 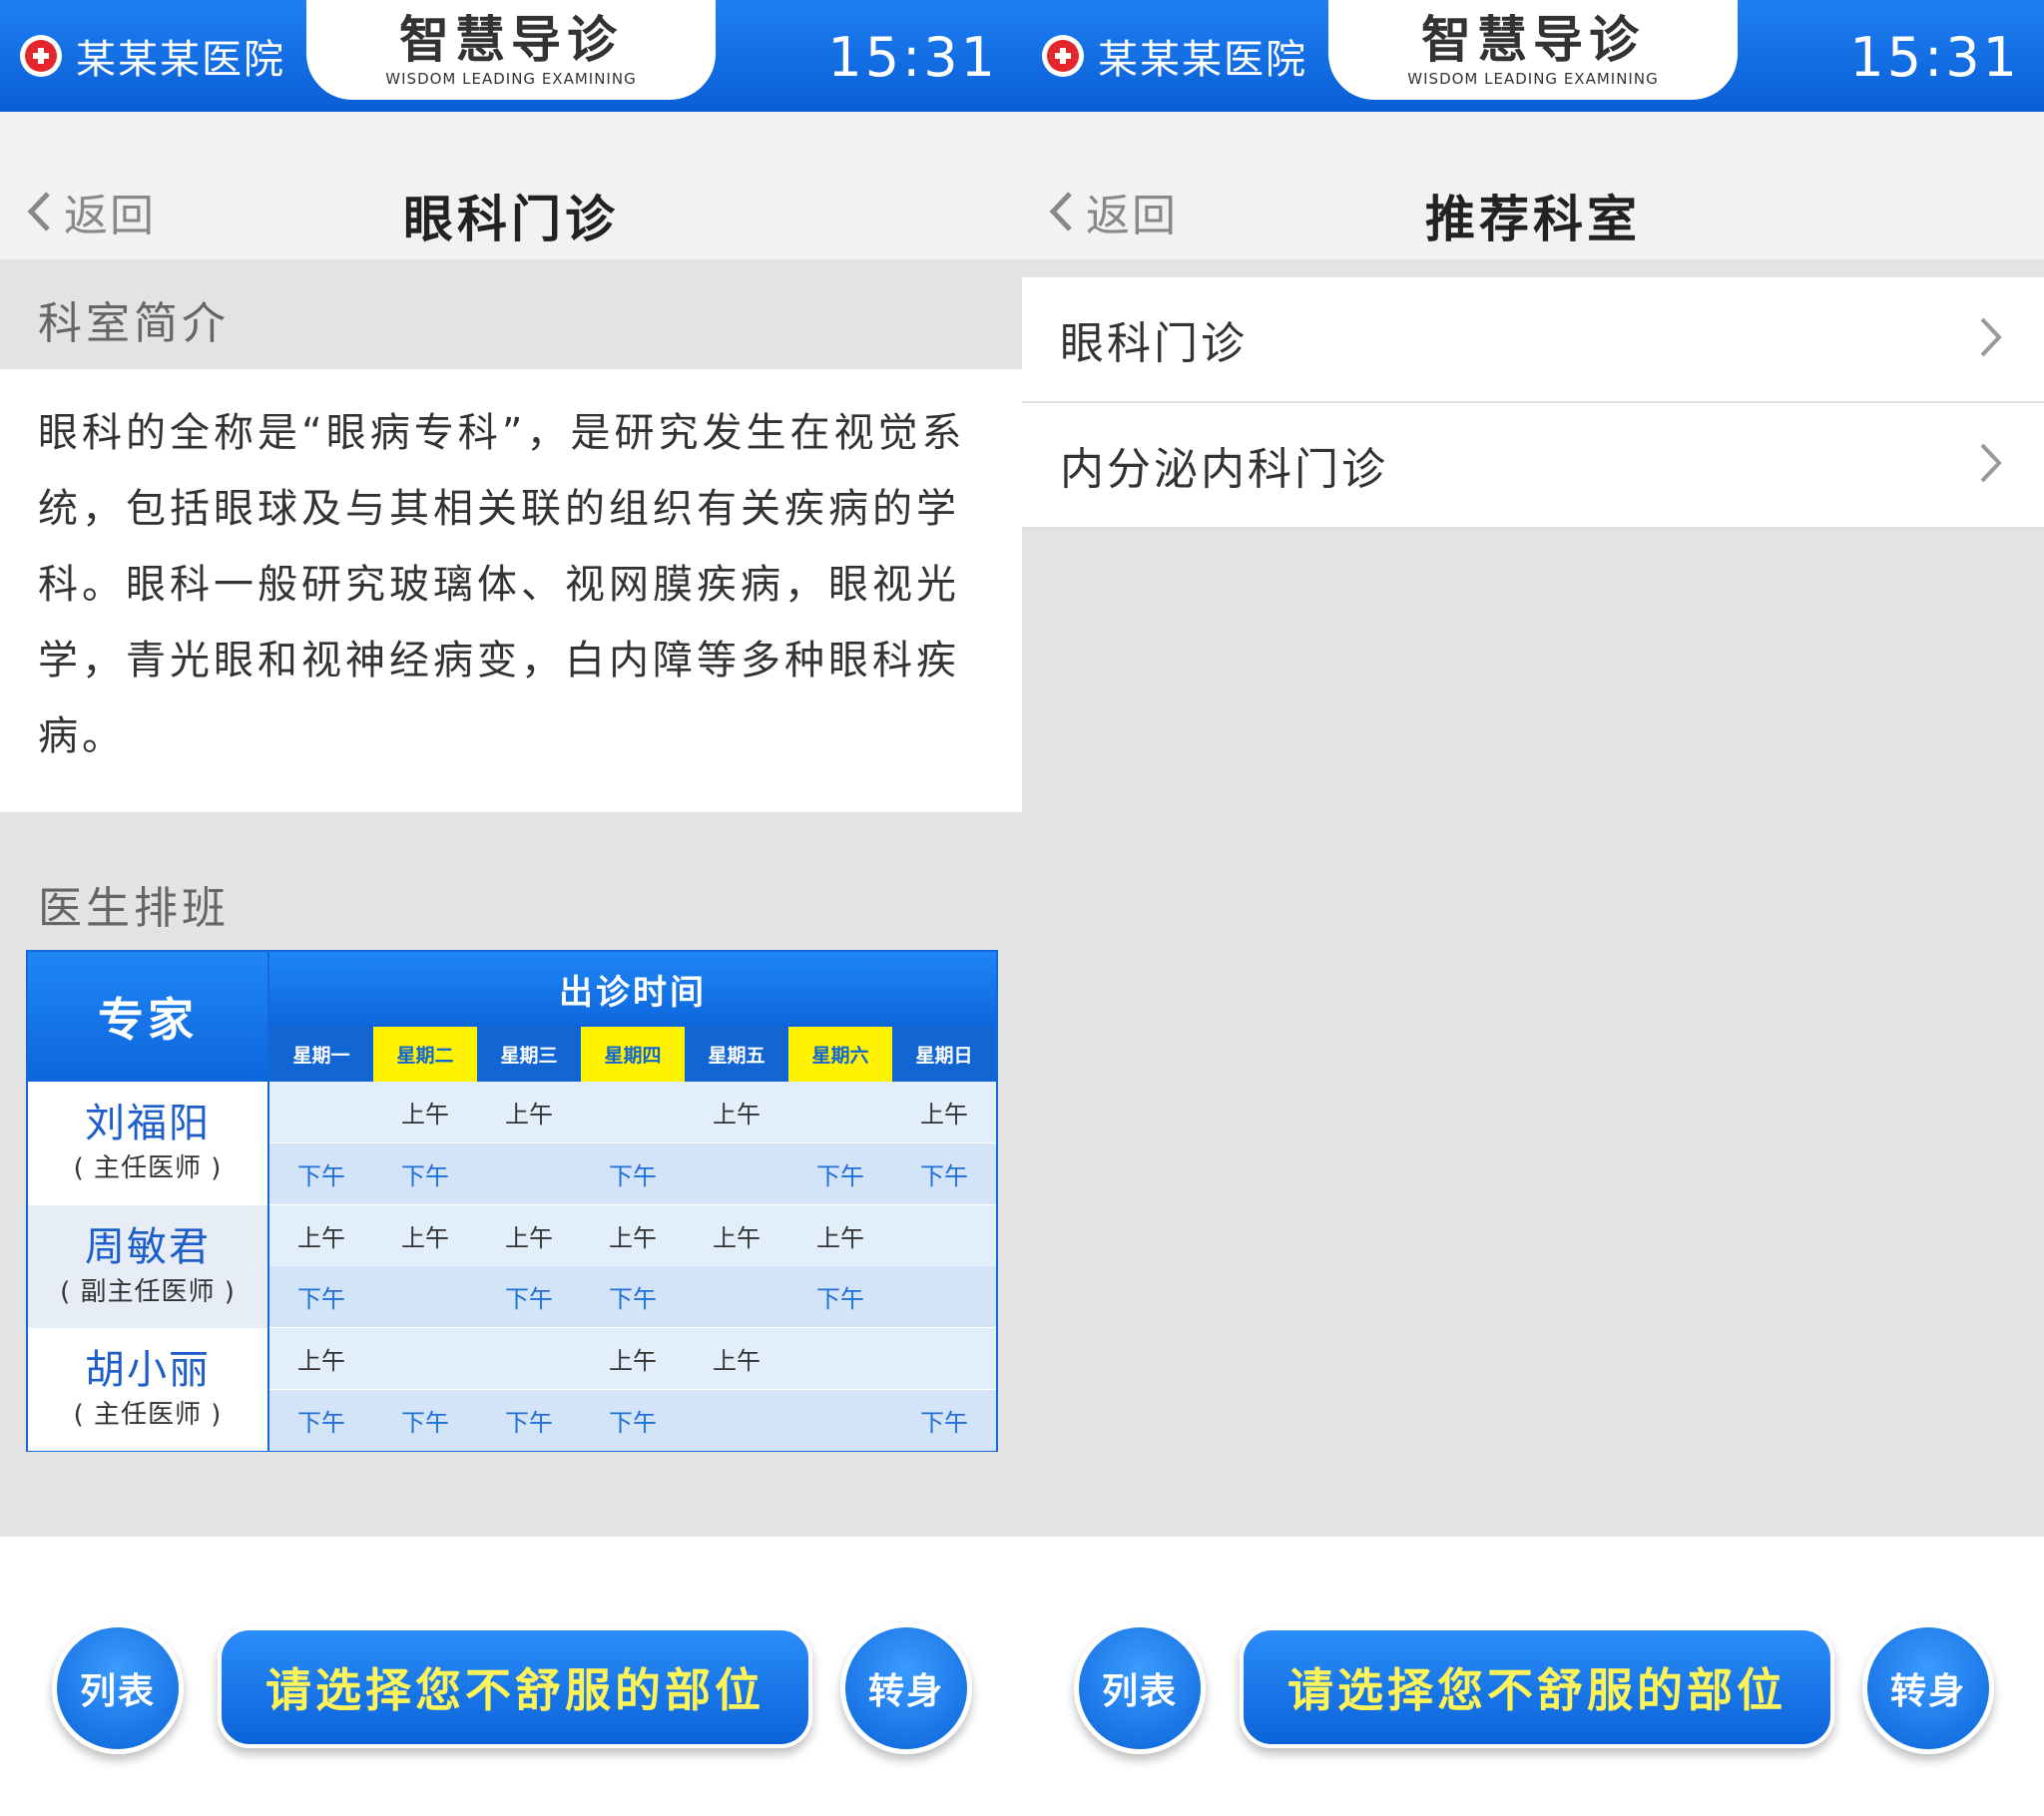 I want to click on schedule-row-am: 上午 上午 上午 上午, so click(x=632, y=1112).